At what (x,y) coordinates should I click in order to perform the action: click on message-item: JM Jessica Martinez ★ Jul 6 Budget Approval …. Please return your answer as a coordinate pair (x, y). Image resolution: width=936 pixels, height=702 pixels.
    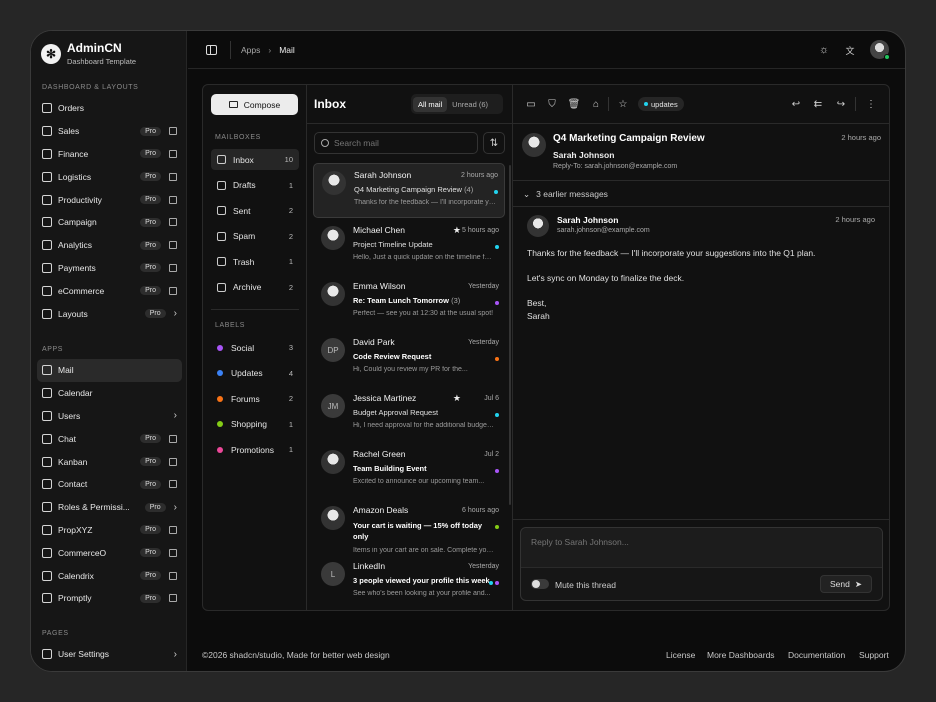
    Looking at the image, I should click on (409, 414).